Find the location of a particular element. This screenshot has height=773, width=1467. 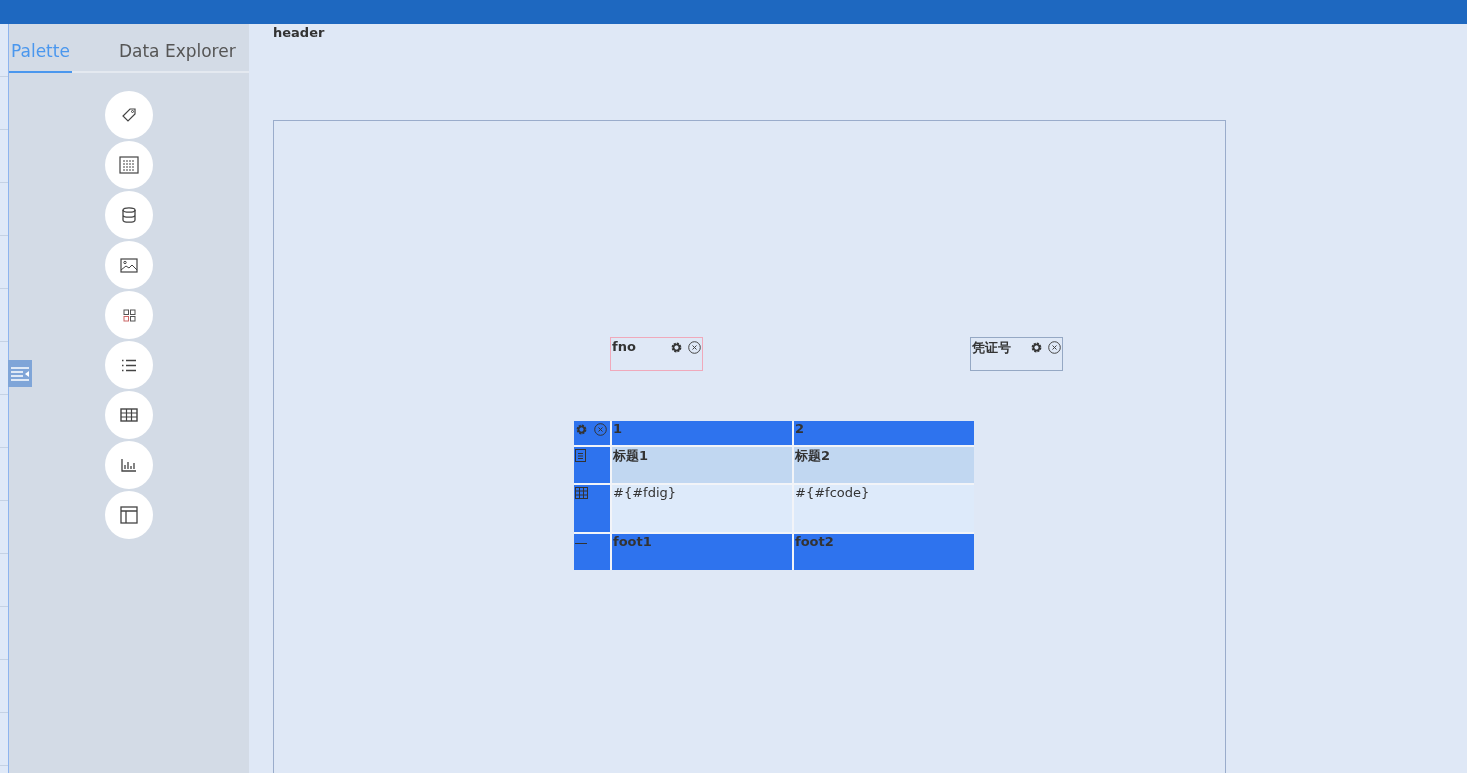

dash-icon is located at coordinates (581, 543).